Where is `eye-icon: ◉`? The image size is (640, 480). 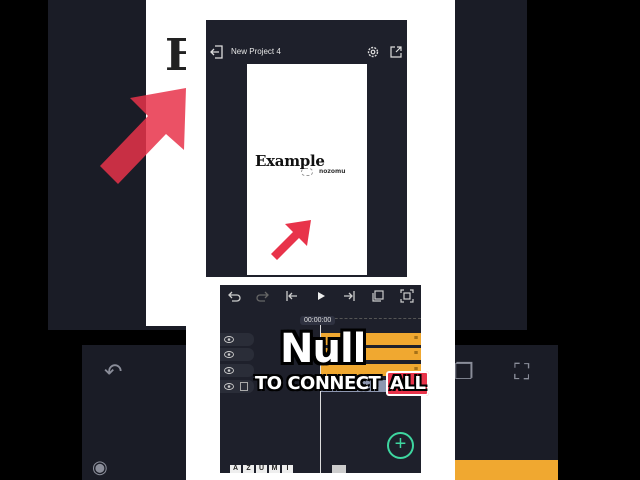
eye-icon: ◉ is located at coordinates (100, 467).